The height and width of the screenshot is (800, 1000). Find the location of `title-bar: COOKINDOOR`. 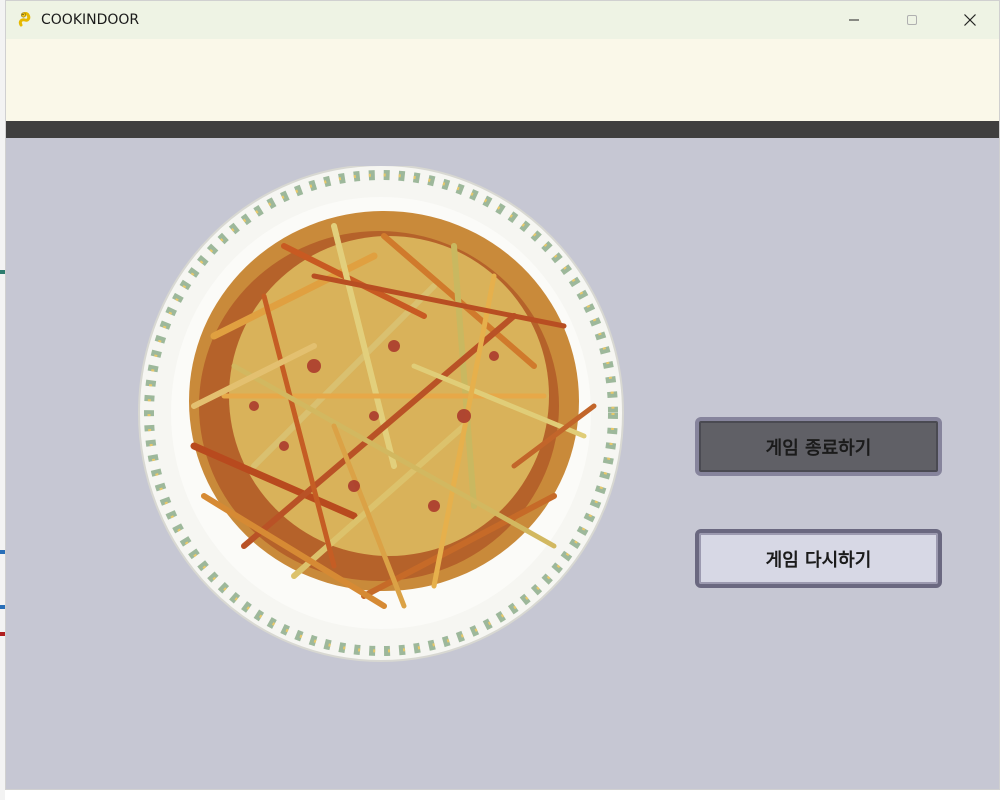

title-bar: COOKINDOOR is located at coordinates (502, 20).